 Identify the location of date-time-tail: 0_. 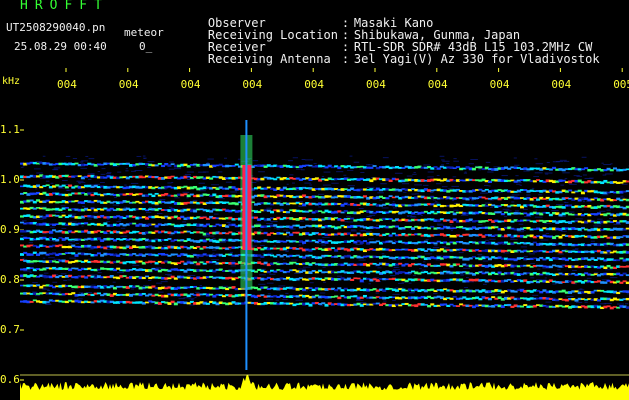
(146, 46).